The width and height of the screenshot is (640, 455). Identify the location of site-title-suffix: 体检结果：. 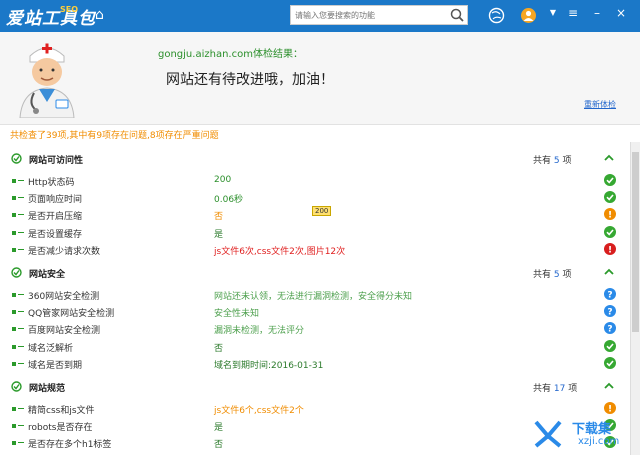
(277, 54).